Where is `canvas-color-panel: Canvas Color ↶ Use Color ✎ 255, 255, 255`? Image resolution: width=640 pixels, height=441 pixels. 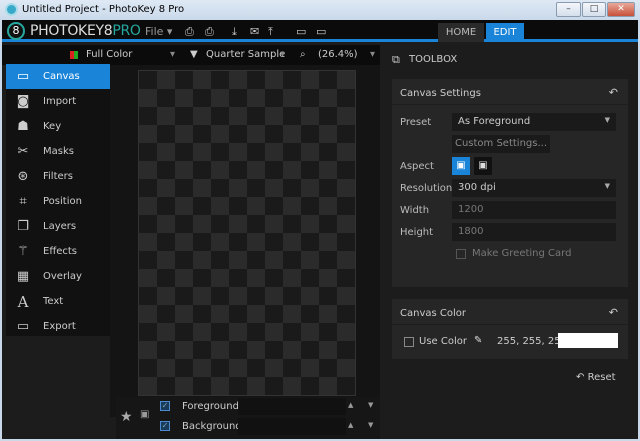 canvas-color-panel: Canvas Color ↶ Use Color ✎ 255, 255, 255 is located at coordinates (510, 329).